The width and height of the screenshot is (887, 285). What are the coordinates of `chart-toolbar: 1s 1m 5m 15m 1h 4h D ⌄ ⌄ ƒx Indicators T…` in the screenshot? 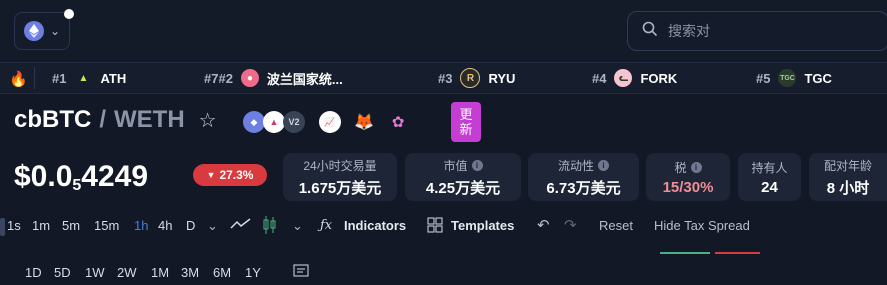 It's located at (443, 227).